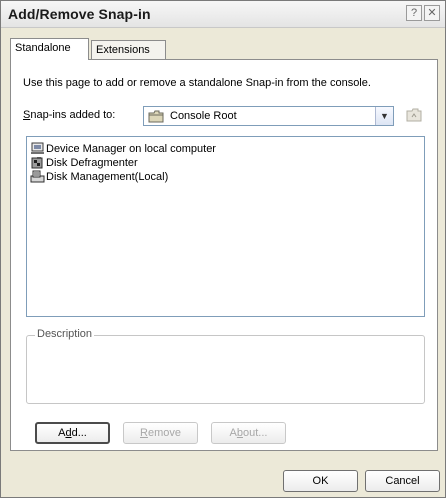 The height and width of the screenshot is (498, 446). Describe the element at coordinates (384, 116) in the screenshot. I see `chevron-down-icon: ▼` at that location.